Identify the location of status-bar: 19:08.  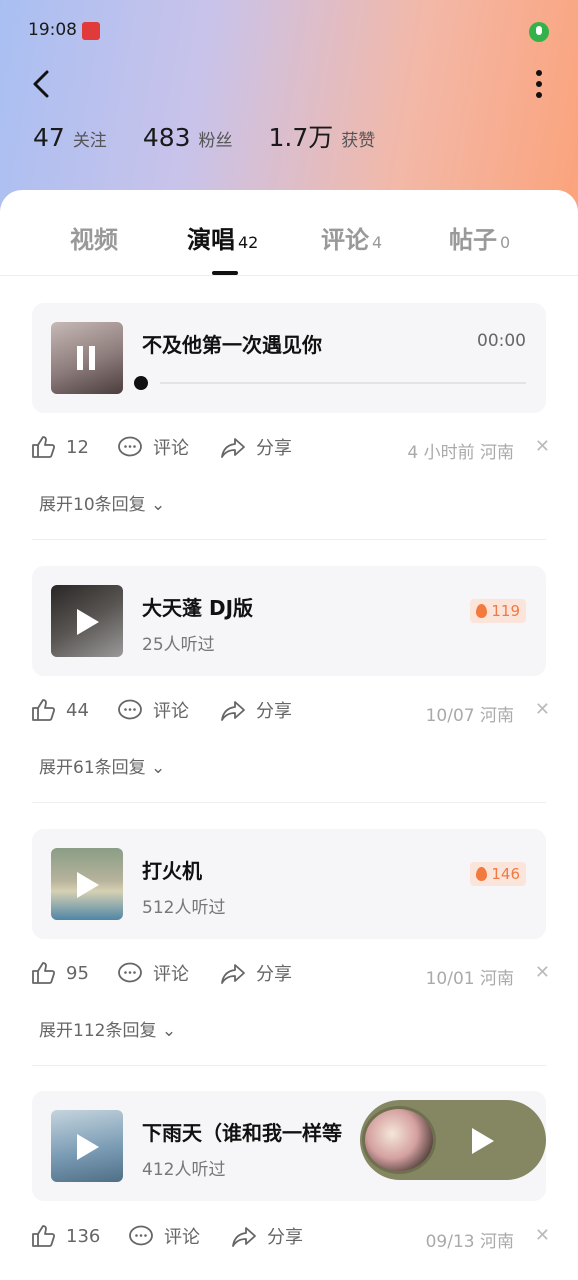
(289, 31).